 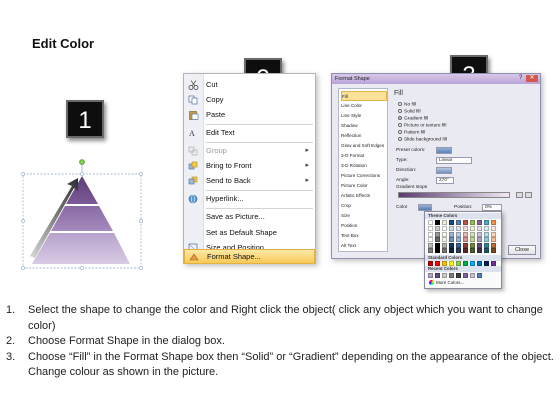 What do you see at coordinates (249, 233) in the screenshot?
I see `menu-item-set-default-shape: Set as Default Shape` at bounding box center [249, 233].